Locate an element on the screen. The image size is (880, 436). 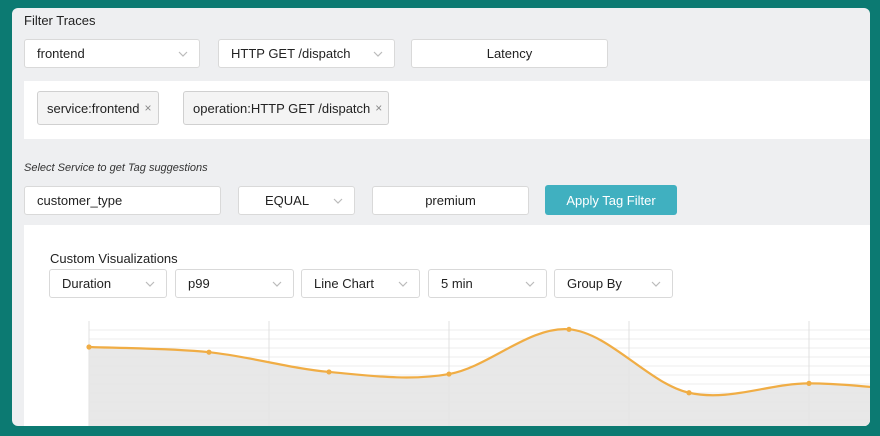
tag-chip-label: service:frontend is located at coordinates (93, 108).